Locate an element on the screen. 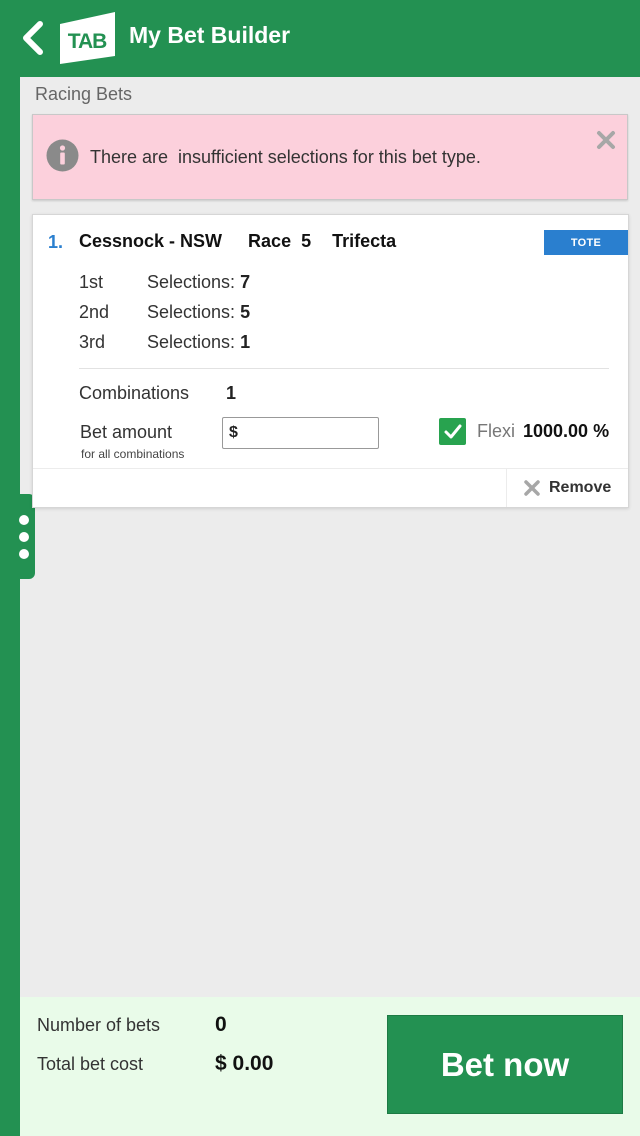 This screenshot has width=640, height=1136. bet-amount-sublabel: for all combinations is located at coordinates (133, 454).